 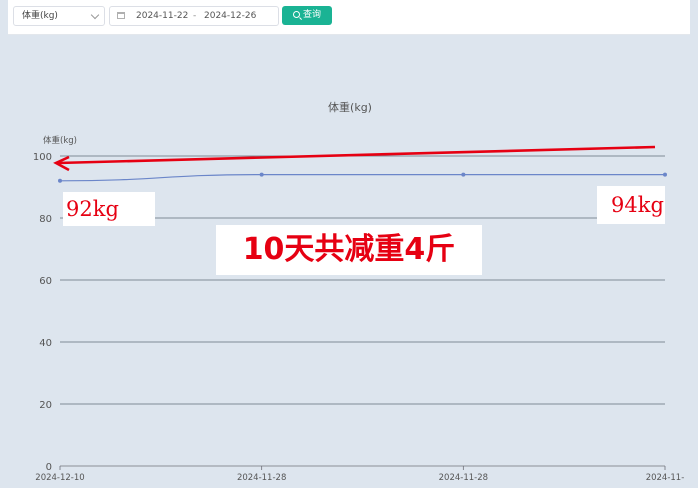 What do you see at coordinates (45, 405) in the screenshot?
I see `y-tick-label: 20` at bounding box center [45, 405].